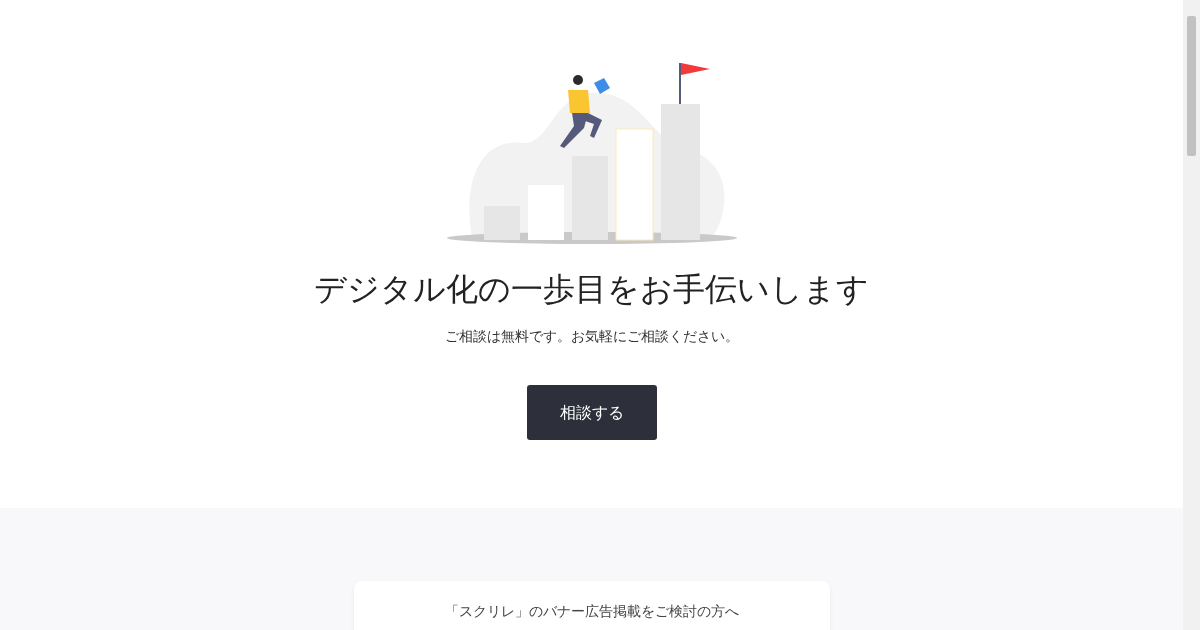 The width and height of the screenshot is (1200, 630). Describe the element at coordinates (591, 611) in the screenshot. I see `banner-card-title: 「スクリレ」のバナー広告掲載をご検討の方へ` at that location.